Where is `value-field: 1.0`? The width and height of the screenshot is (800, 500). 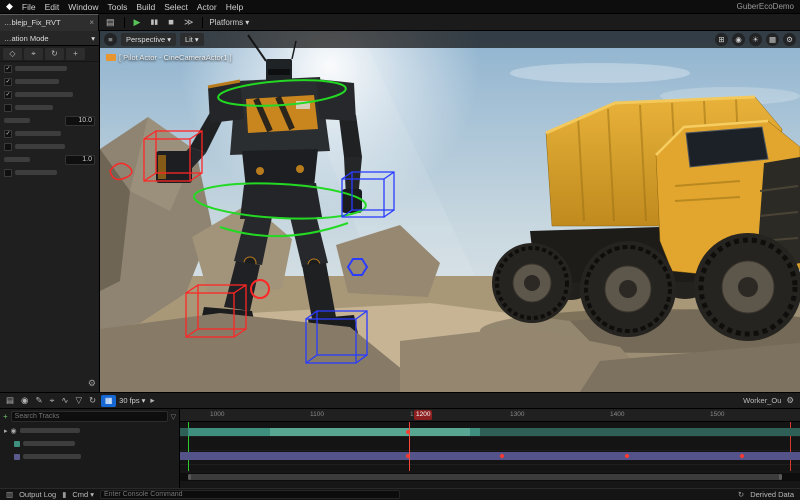 value-field: 1.0 is located at coordinates (80, 159).